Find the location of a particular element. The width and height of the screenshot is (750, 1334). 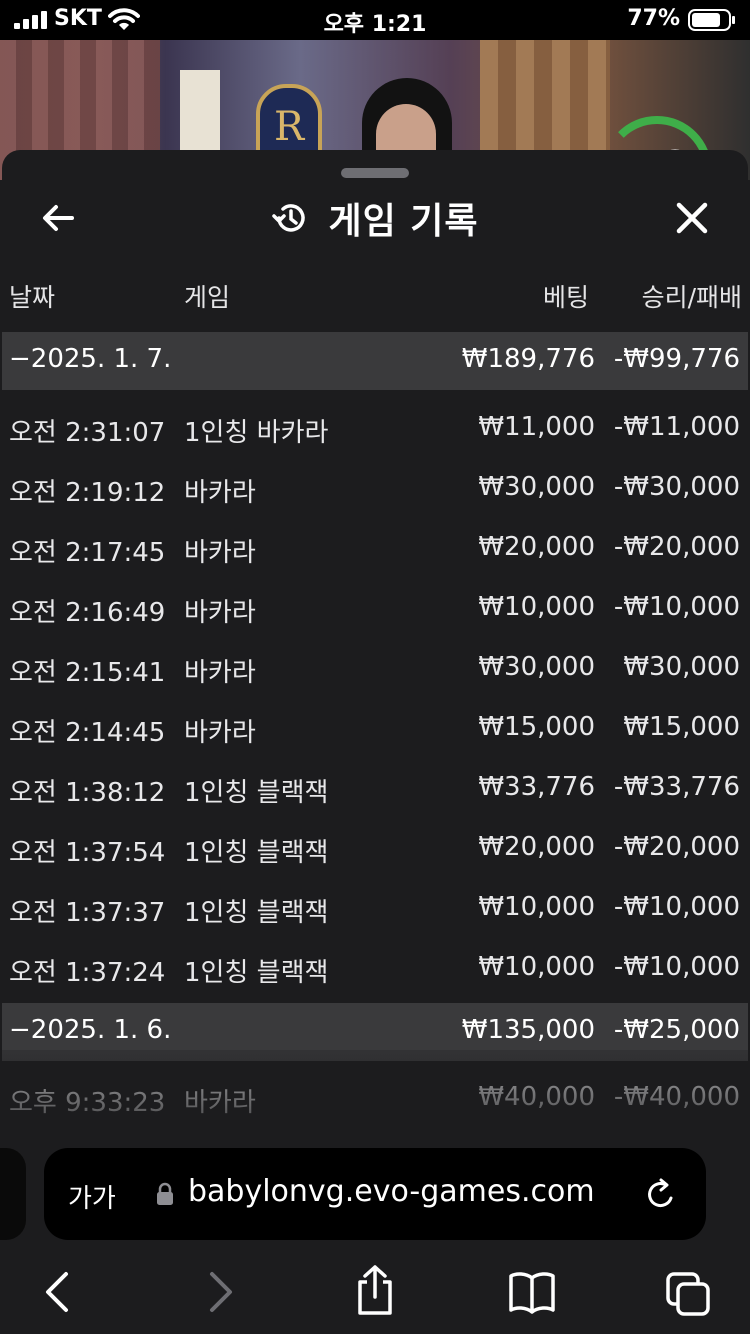

history-row: 오전 2:16:49 바카라 ₩10,000 -₩10,000 is located at coordinates (375, 608).